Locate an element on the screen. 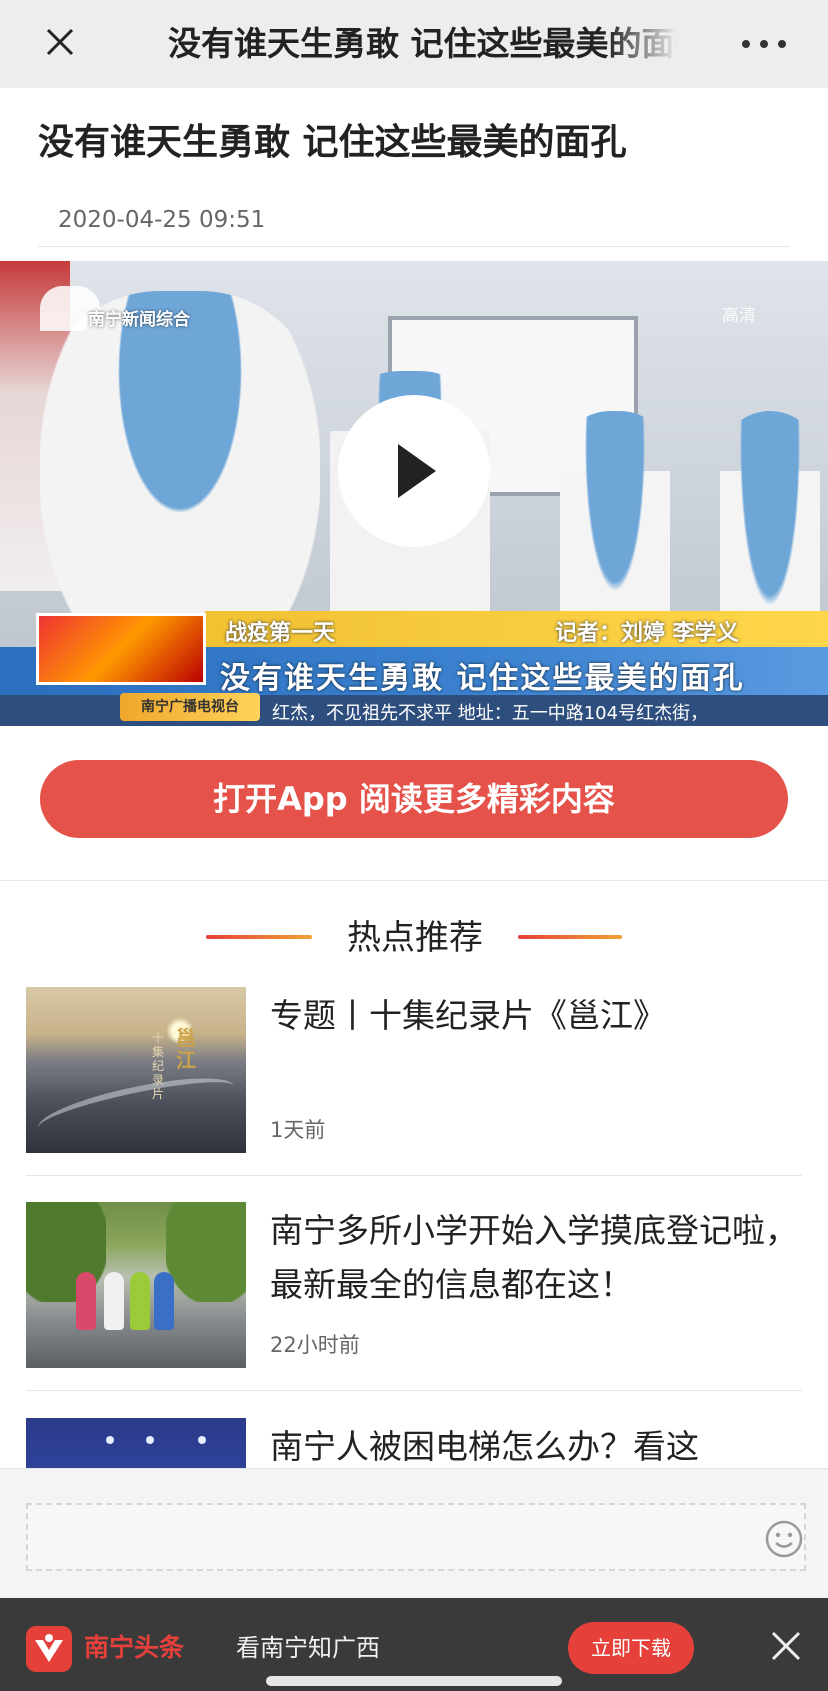 This screenshot has width=828, height=1691. video-quality-label: 高清 is located at coordinates (739, 316).